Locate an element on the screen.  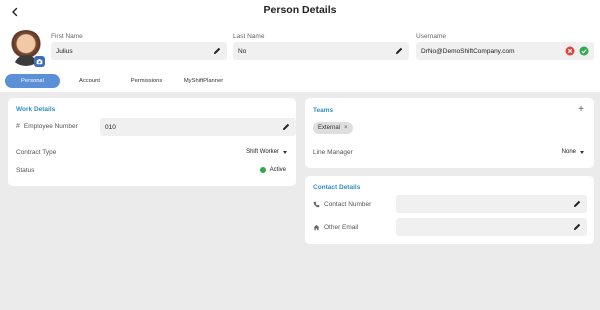
employee-number-label-row: # Employee Number is located at coordinates (47, 126).